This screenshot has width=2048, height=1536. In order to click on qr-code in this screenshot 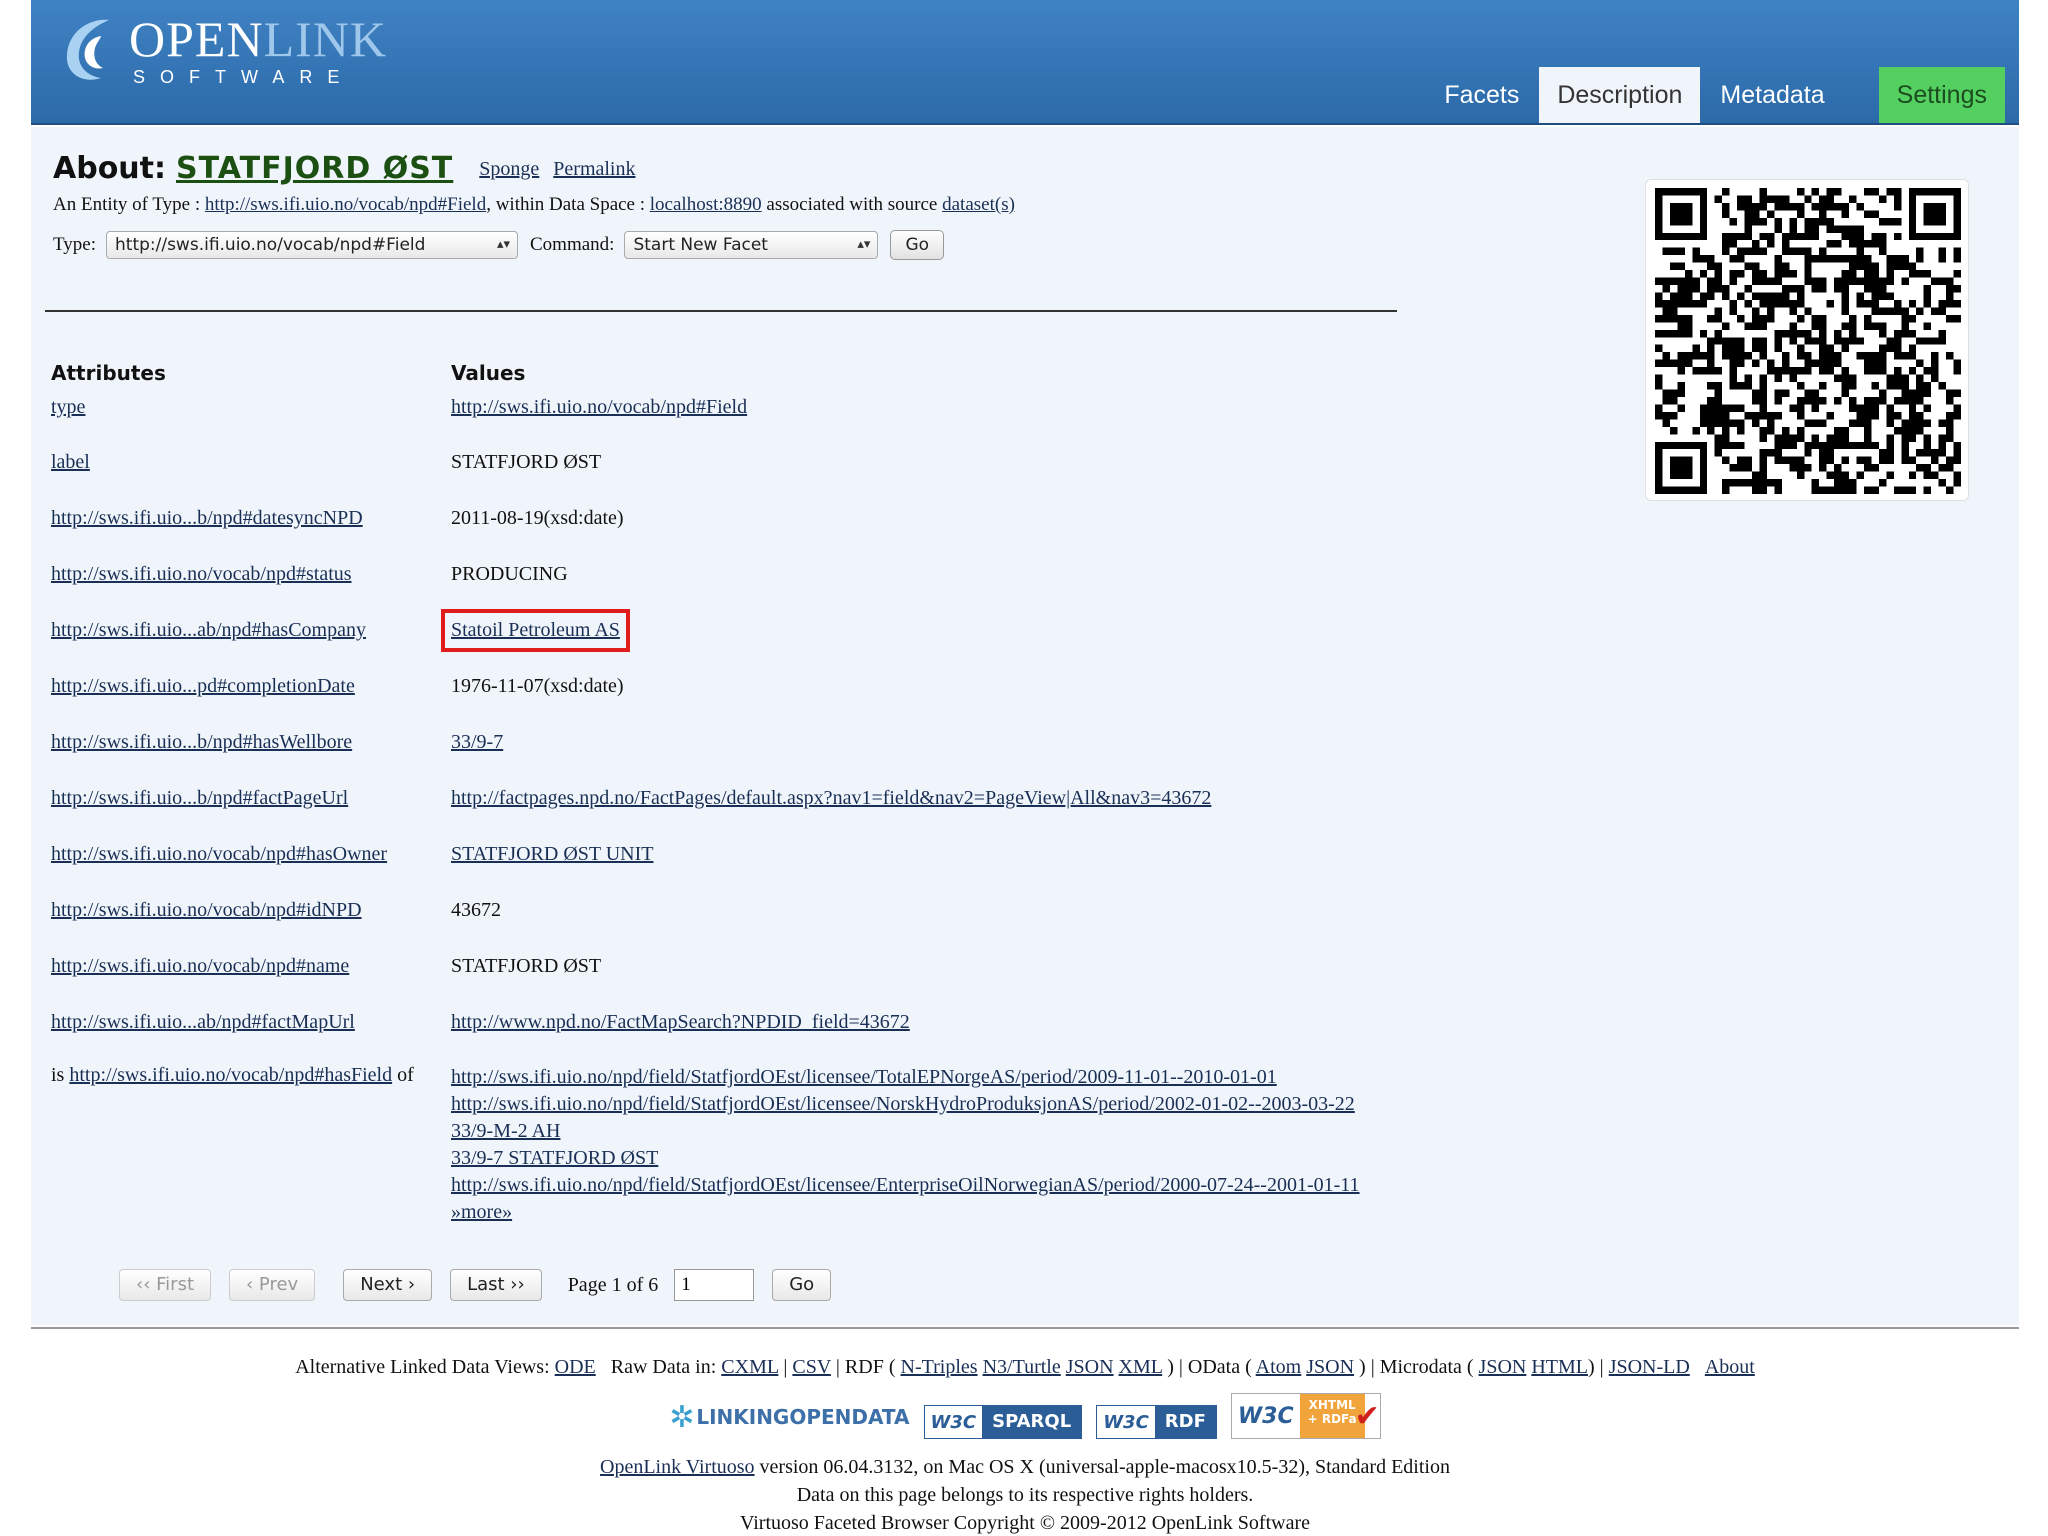, I will do `click(1807, 340)`.